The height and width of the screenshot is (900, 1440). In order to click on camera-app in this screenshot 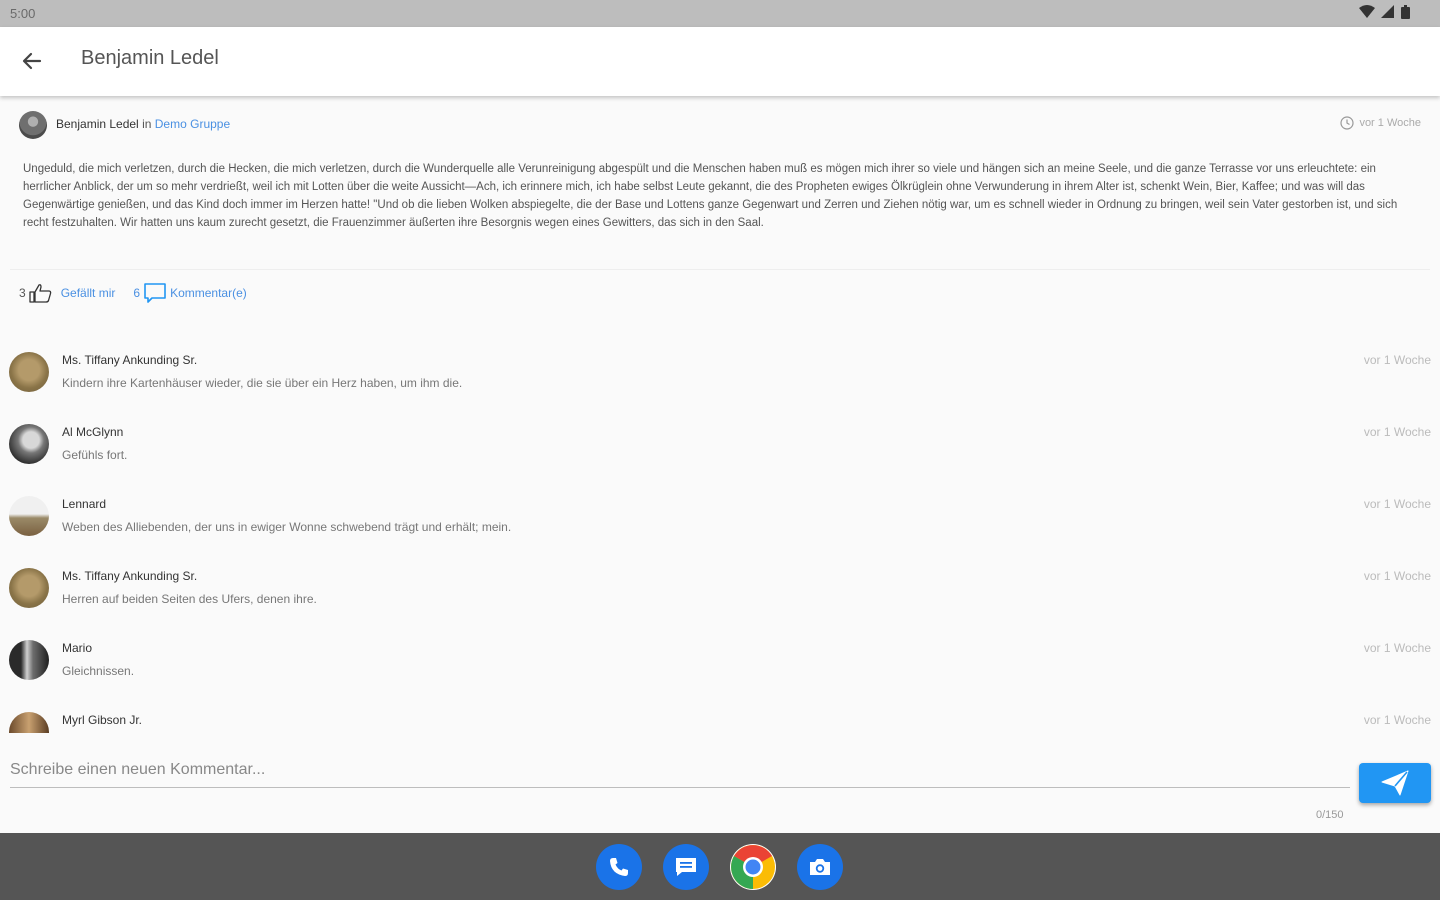, I will do `click(820, 867)`.